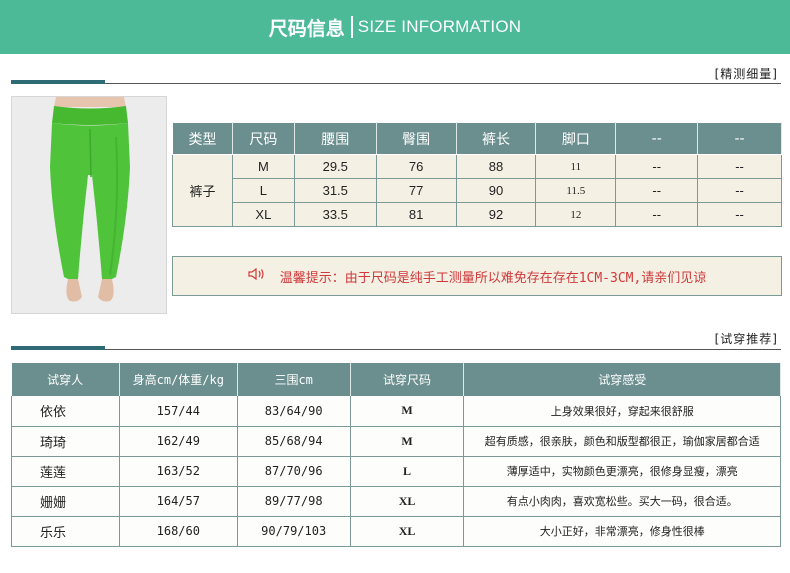 This screenshot has height=573, width=790. I want to click on measurements-cell: 85/68/94, so click(294, 441).